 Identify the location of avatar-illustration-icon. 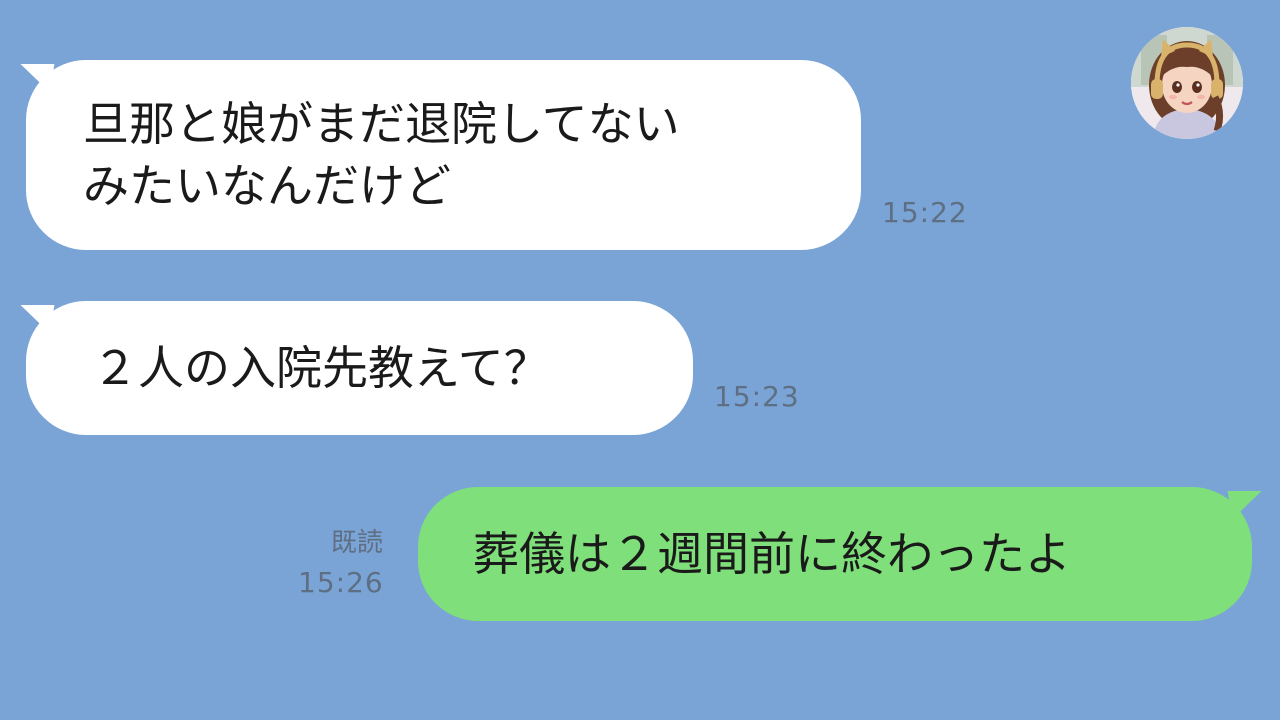
(1187, 83).